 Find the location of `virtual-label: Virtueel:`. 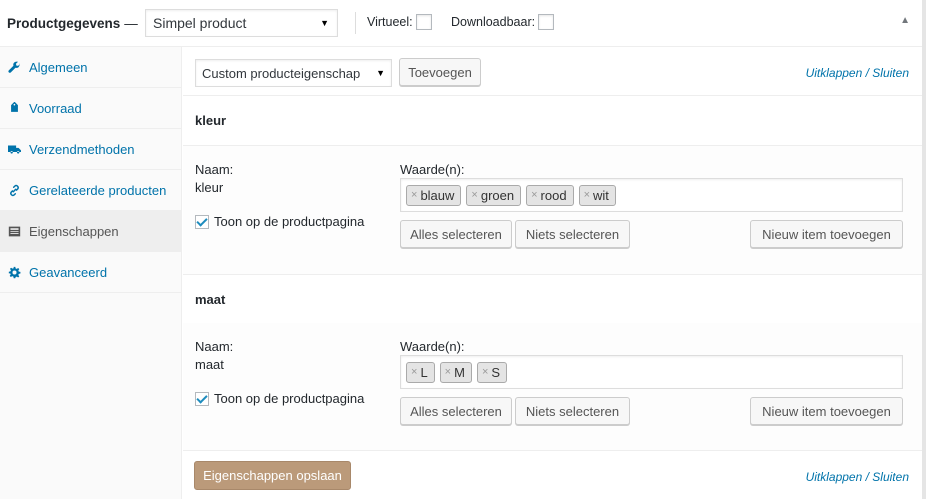

virtual-label: Virtueel: is located at coordinates (390, 22).